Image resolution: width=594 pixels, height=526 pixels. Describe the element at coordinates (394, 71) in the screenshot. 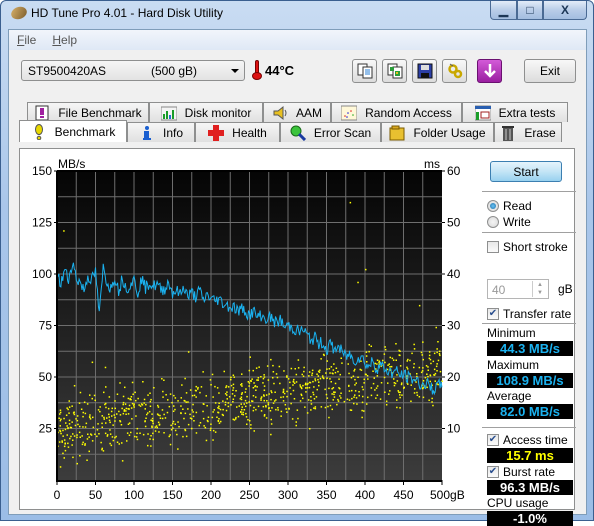

I see `copy-screenshot-button` at that location.